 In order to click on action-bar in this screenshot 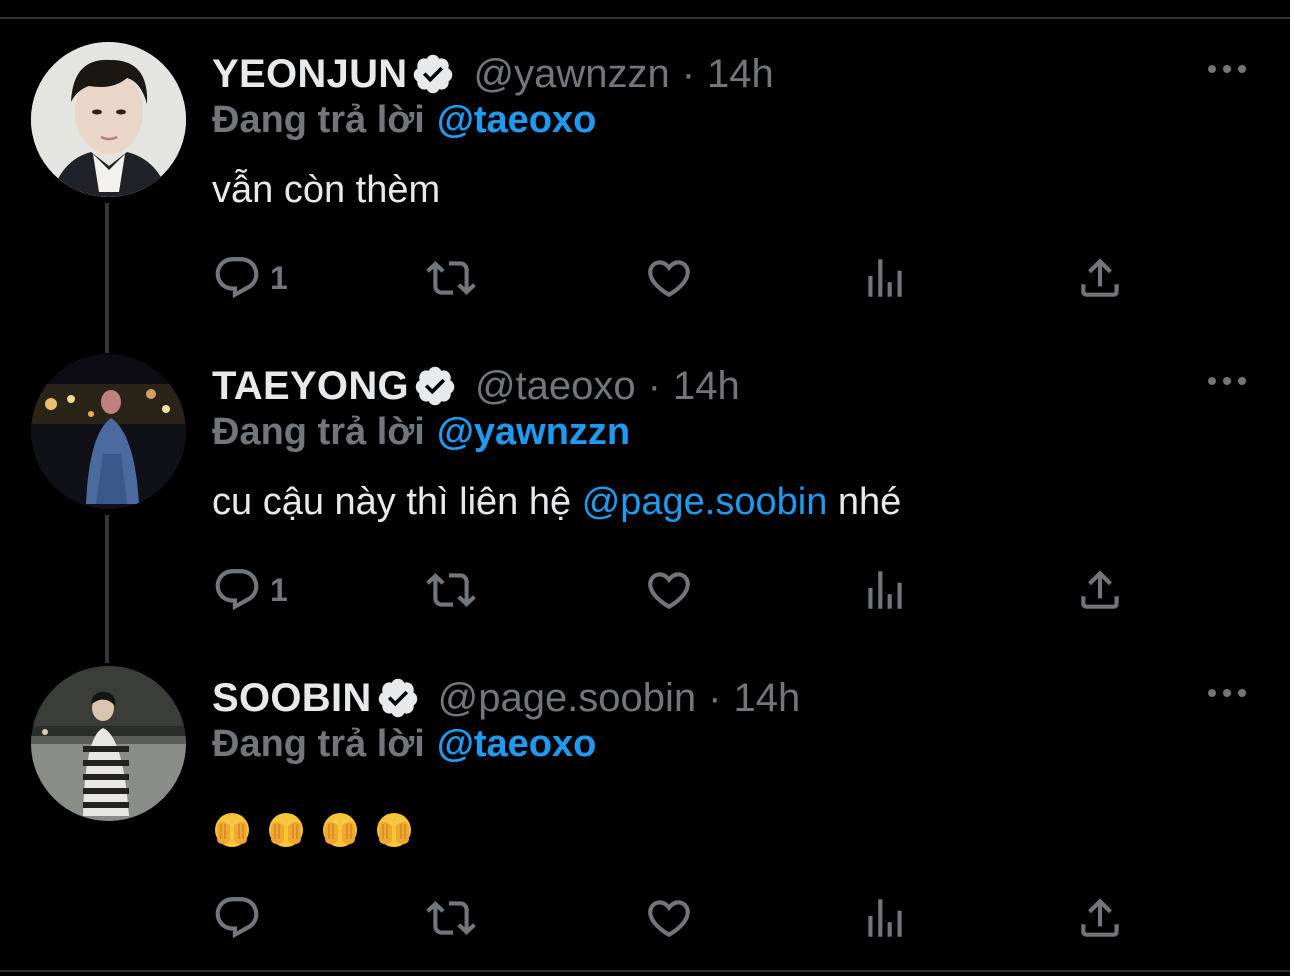, I will do `click(672, 918)`.